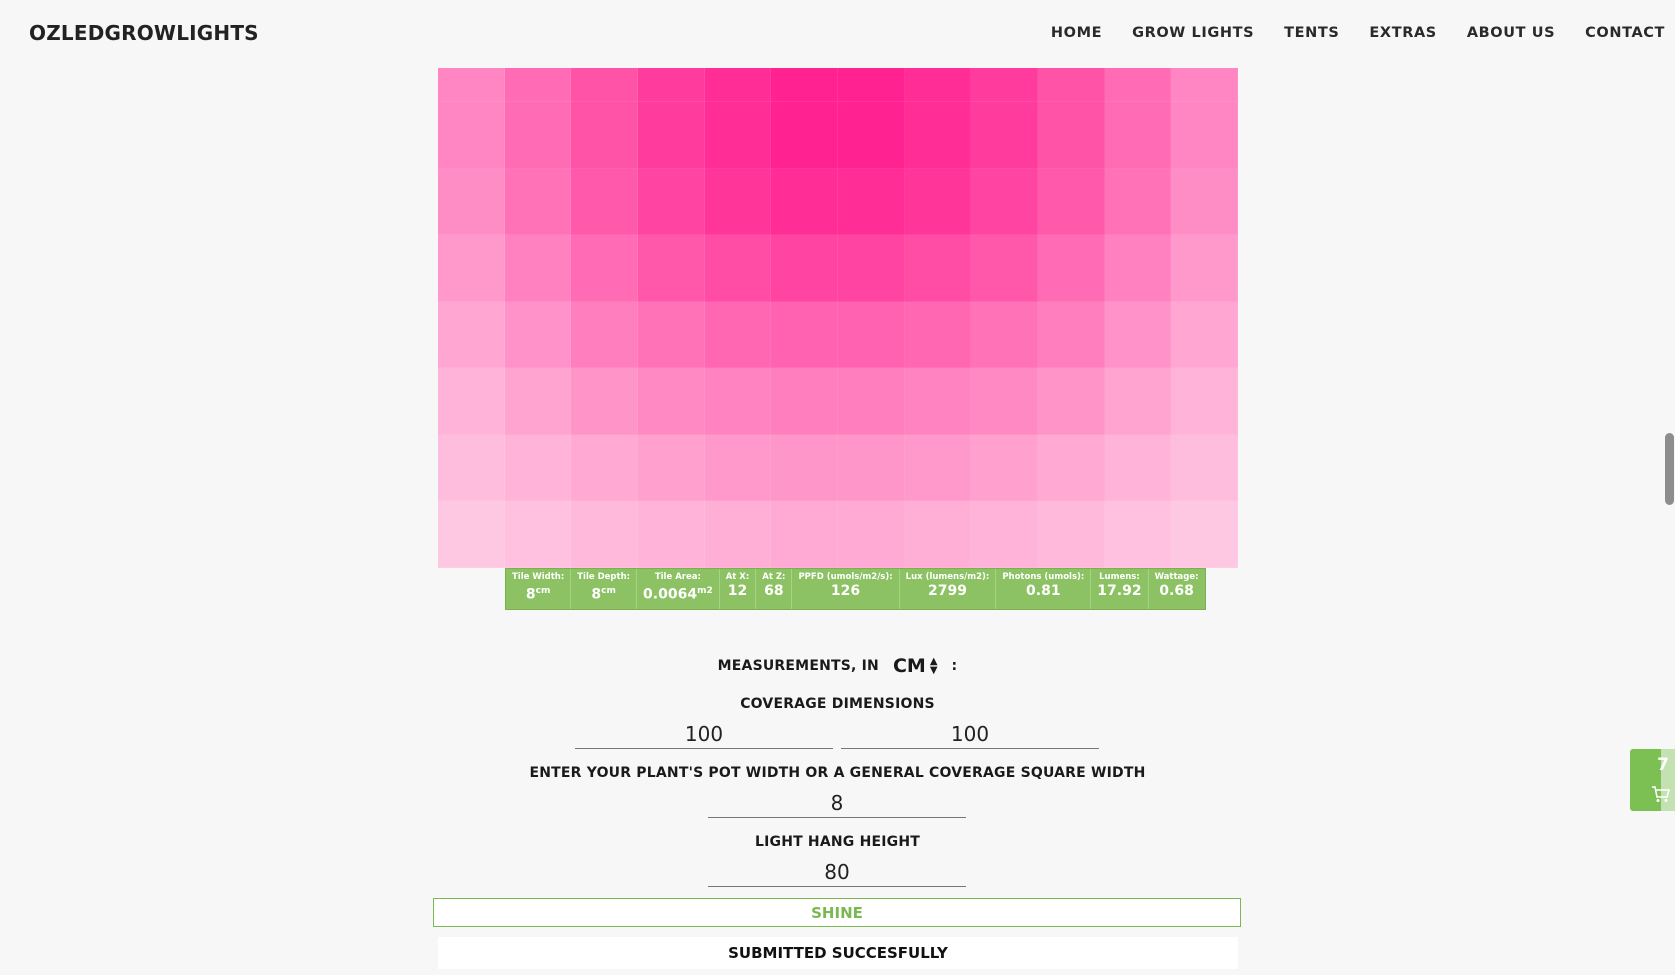 The width and height of the screenshot is (1675, 975). What do you see at coordinates (837, 803) in the screenshot?
I see `pot-width-input` at bounding box center [837, 803].